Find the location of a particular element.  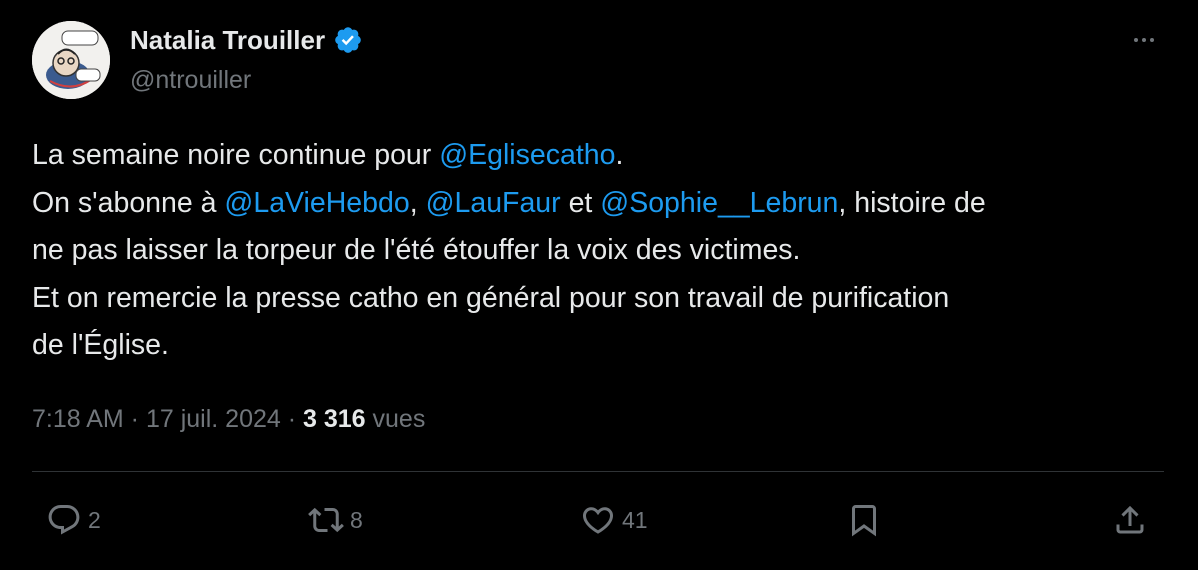

repost-count: 8 is located at coordinates (356, 519).